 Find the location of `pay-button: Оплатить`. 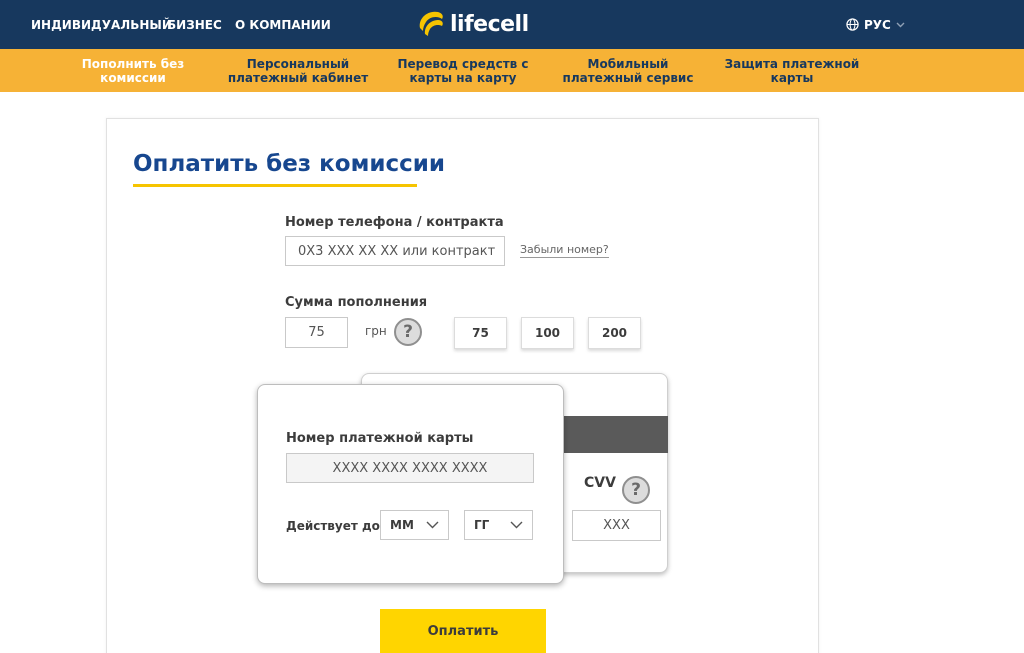

pay-button: Оплатить is located at coordinates (463, 631).